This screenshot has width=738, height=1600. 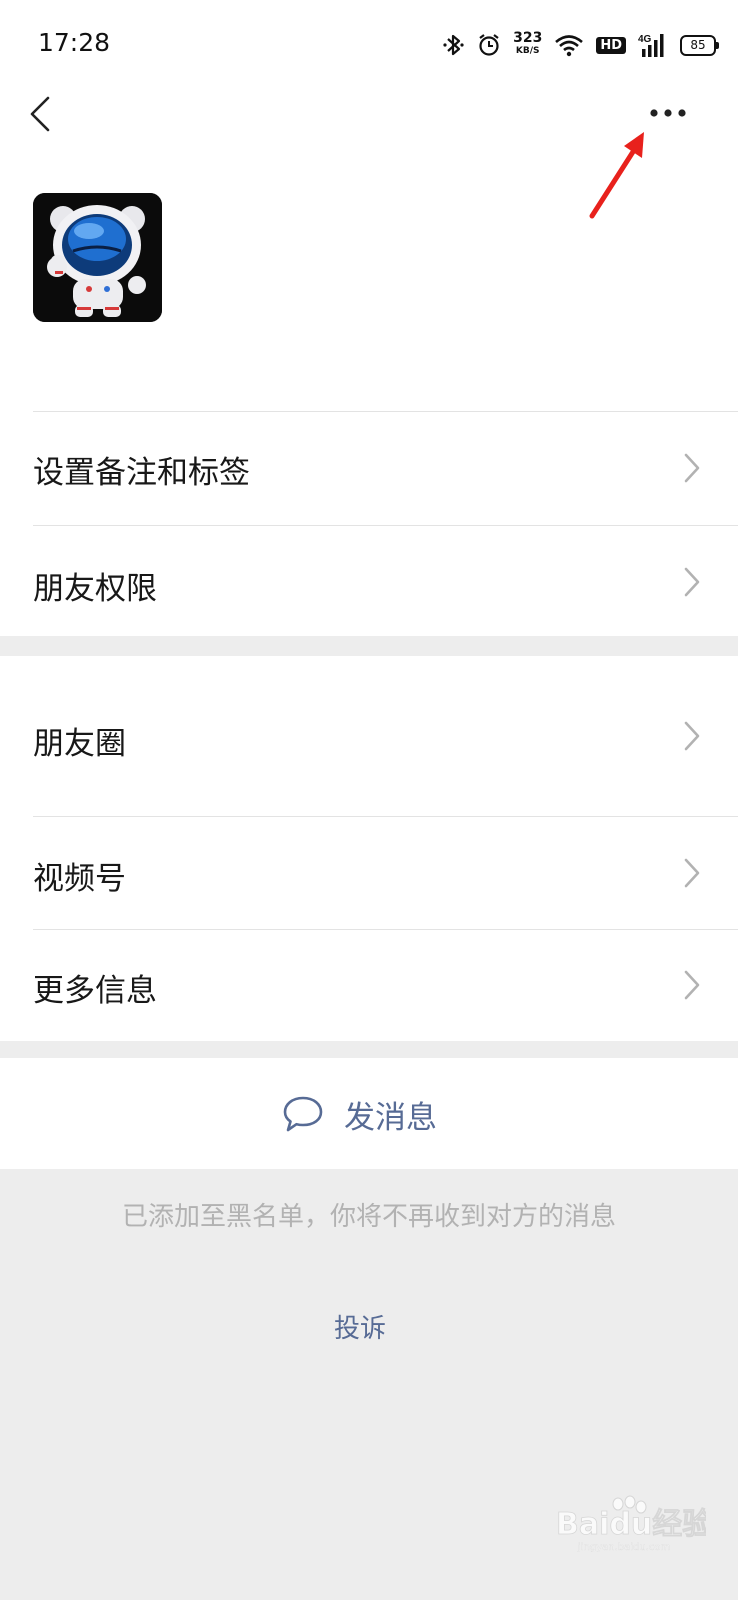 What do you see at coordinates (74, 42) in the screenshot?
I see `status-time: 17:28` at bounding box center [74, 42].